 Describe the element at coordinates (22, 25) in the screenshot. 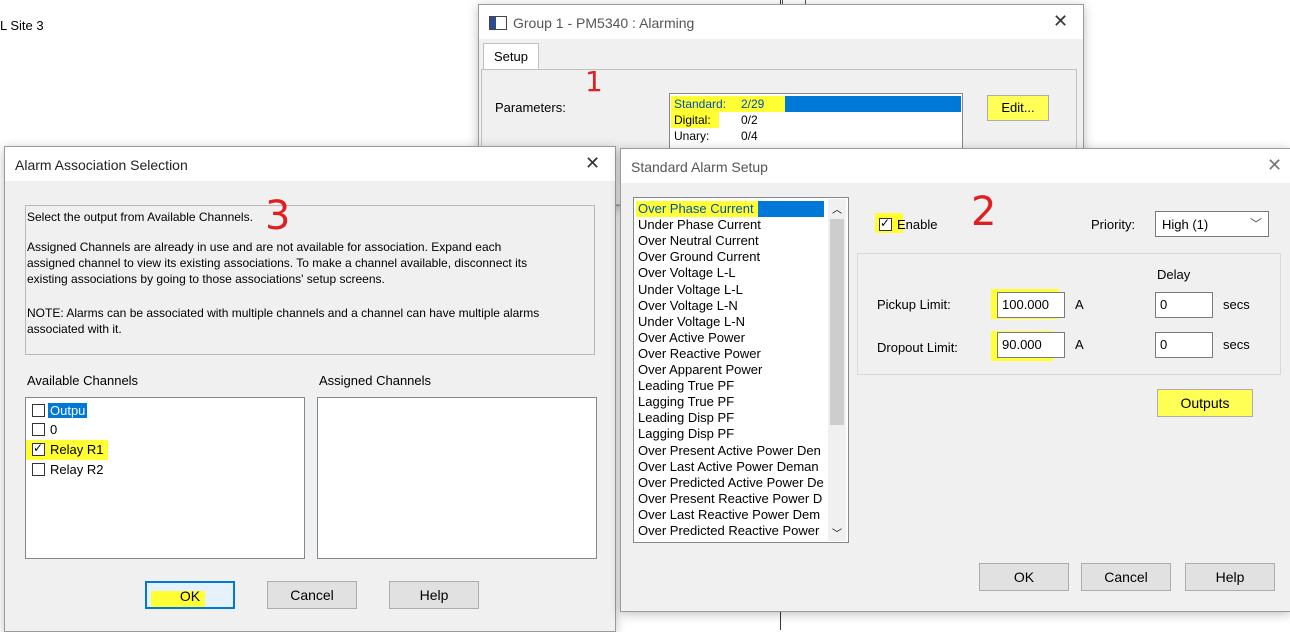

I see `site-label: L Site 3` at that location.